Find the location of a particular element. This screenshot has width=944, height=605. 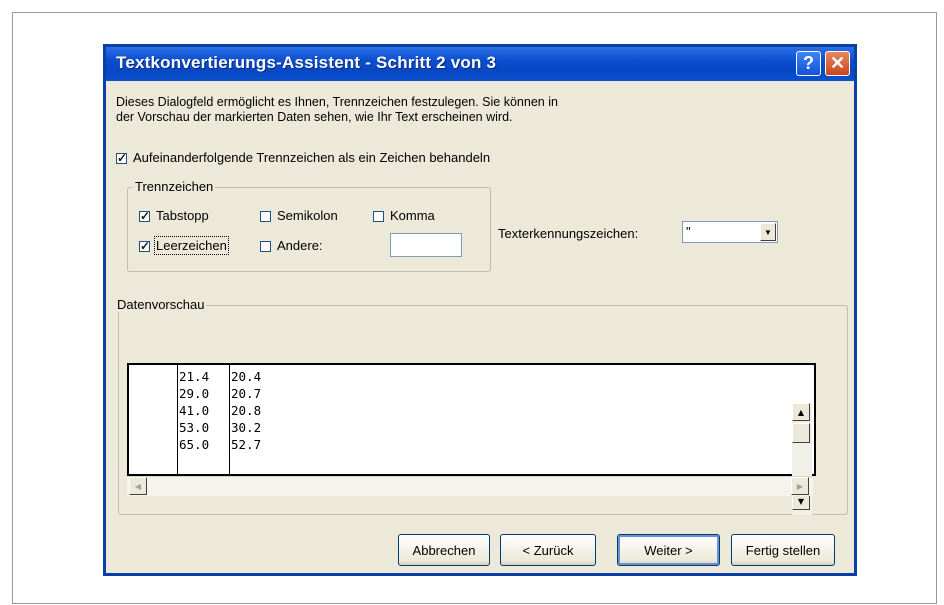

question-mark-icon: ? is located at coordinates (808, 63).